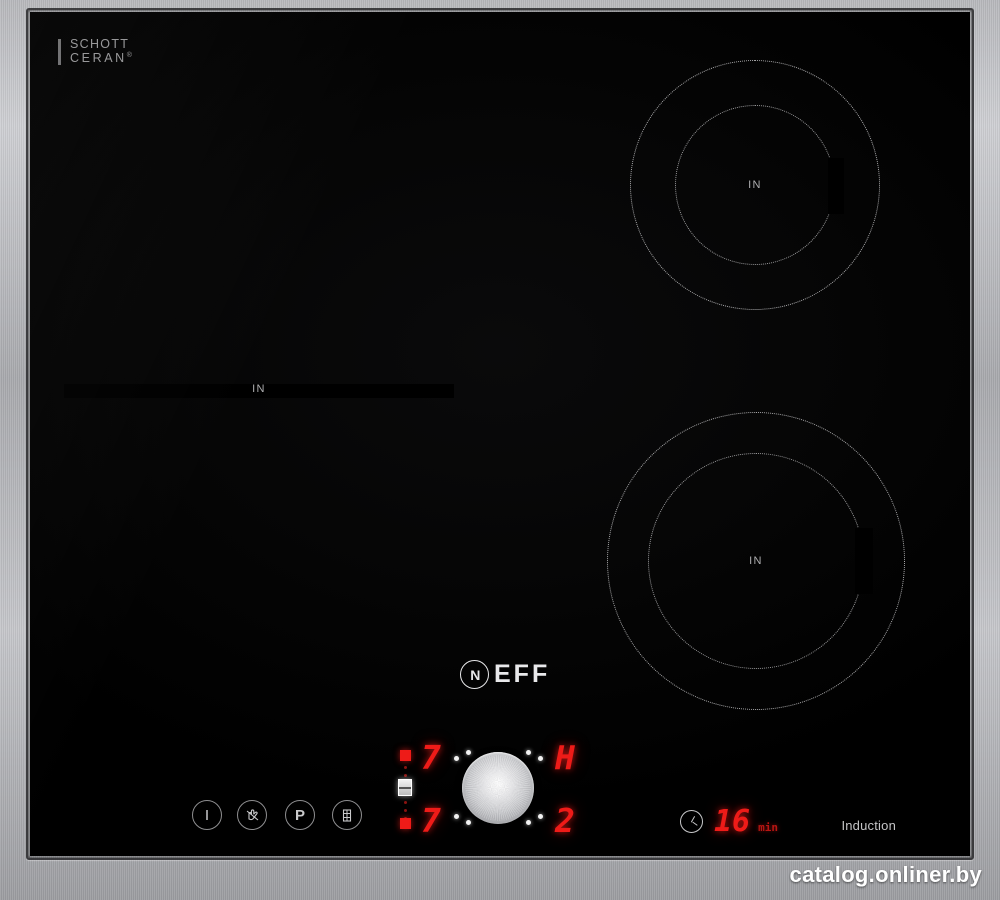  Describe the element at coordinates (405, 823) in the screenshot. I see `zone-indicator-left-bottom` at that location.